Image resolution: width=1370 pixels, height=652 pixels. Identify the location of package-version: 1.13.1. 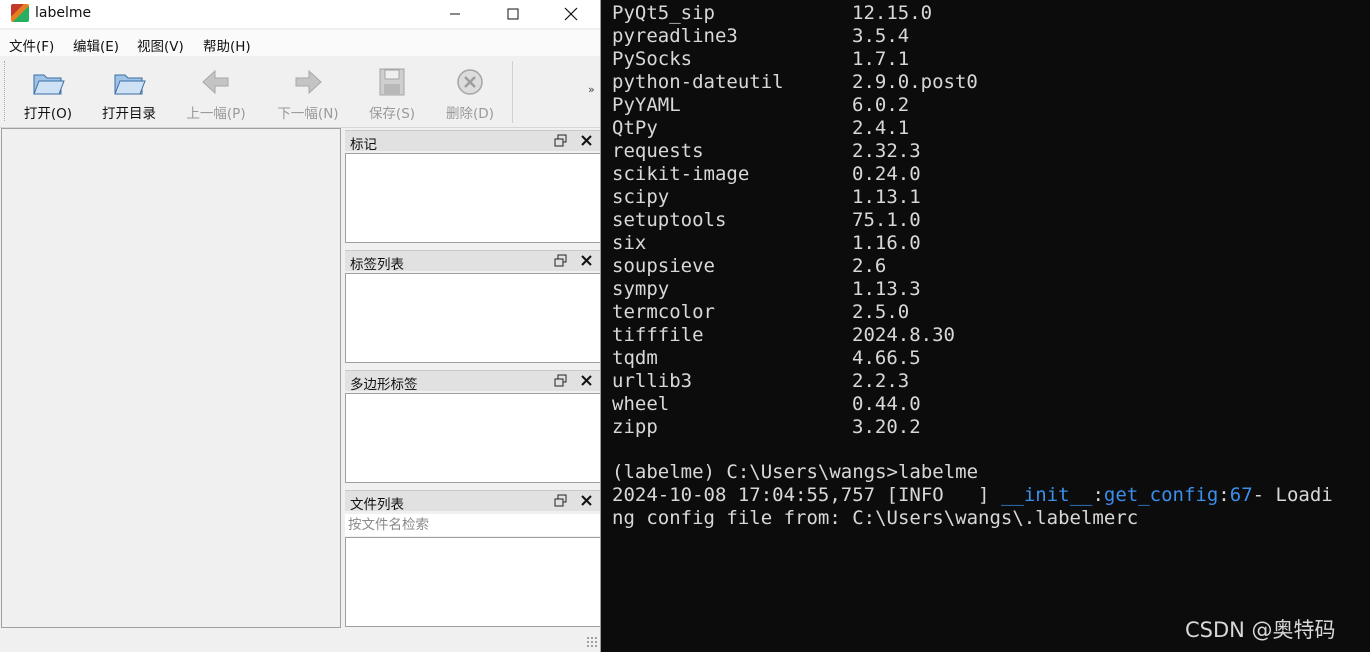
(886, 197).